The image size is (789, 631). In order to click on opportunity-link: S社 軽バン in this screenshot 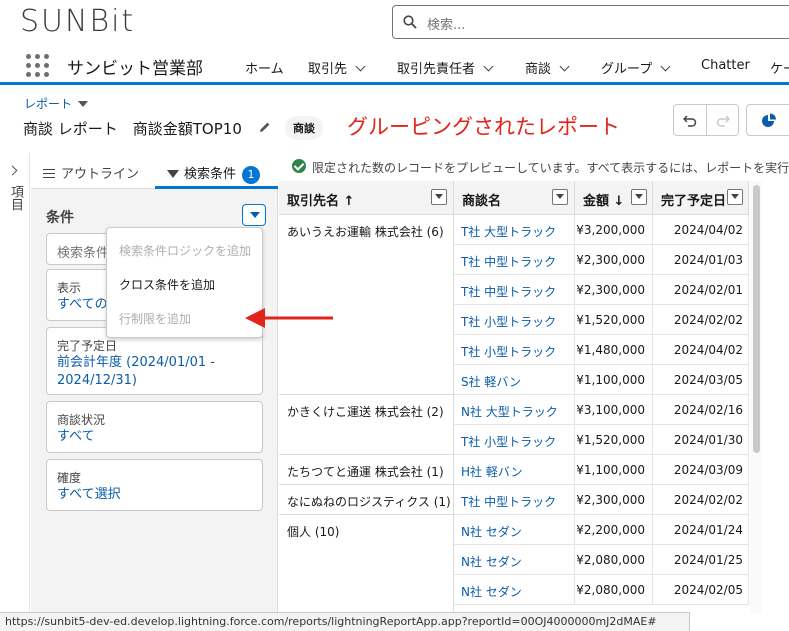, I will do `click(491, 381)`.